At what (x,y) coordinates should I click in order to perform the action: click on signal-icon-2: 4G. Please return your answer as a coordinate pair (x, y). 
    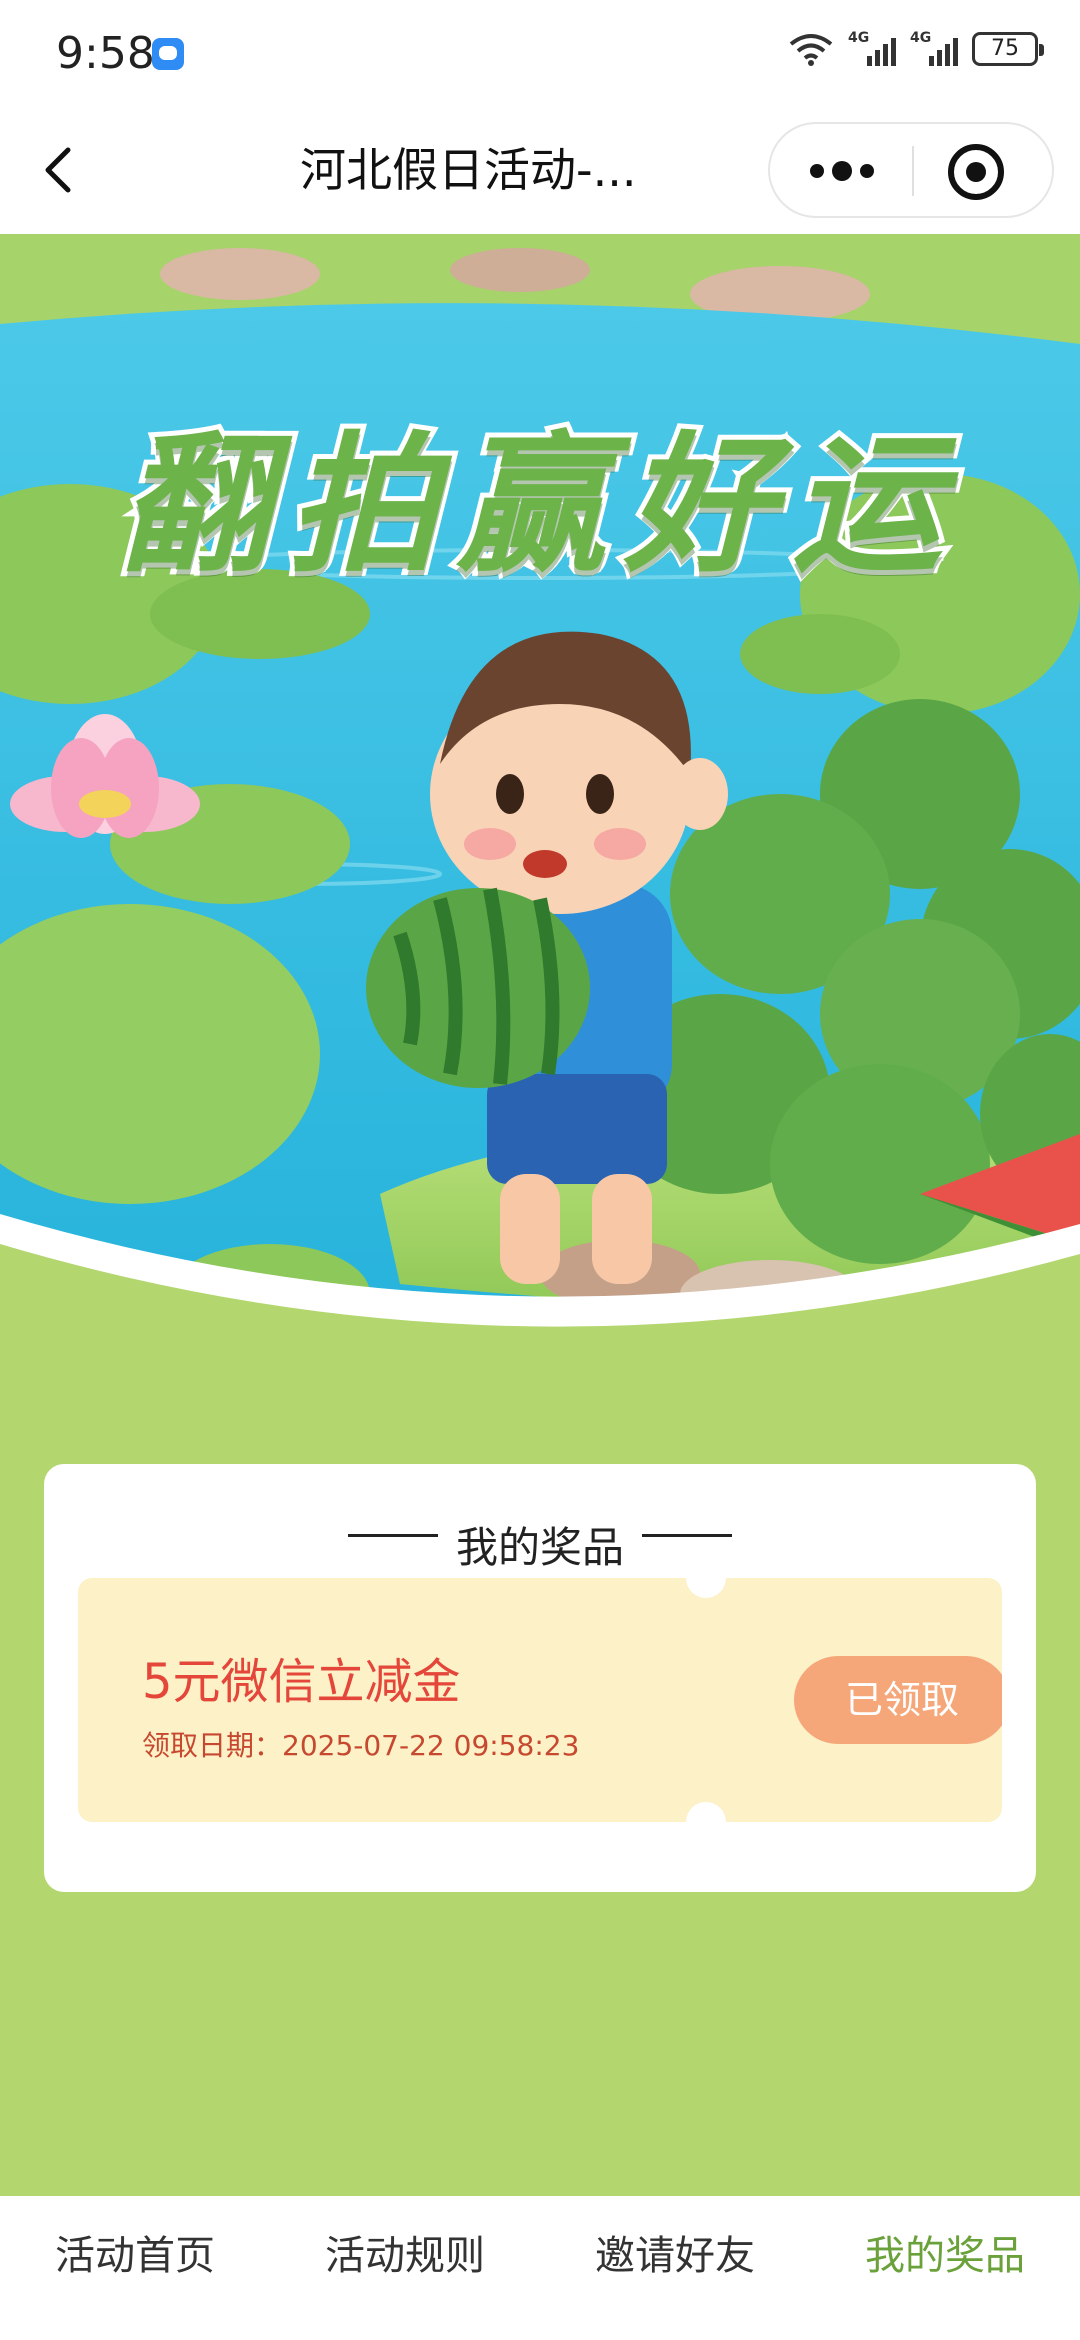
    Looking at the image, I should click on (934, 49).